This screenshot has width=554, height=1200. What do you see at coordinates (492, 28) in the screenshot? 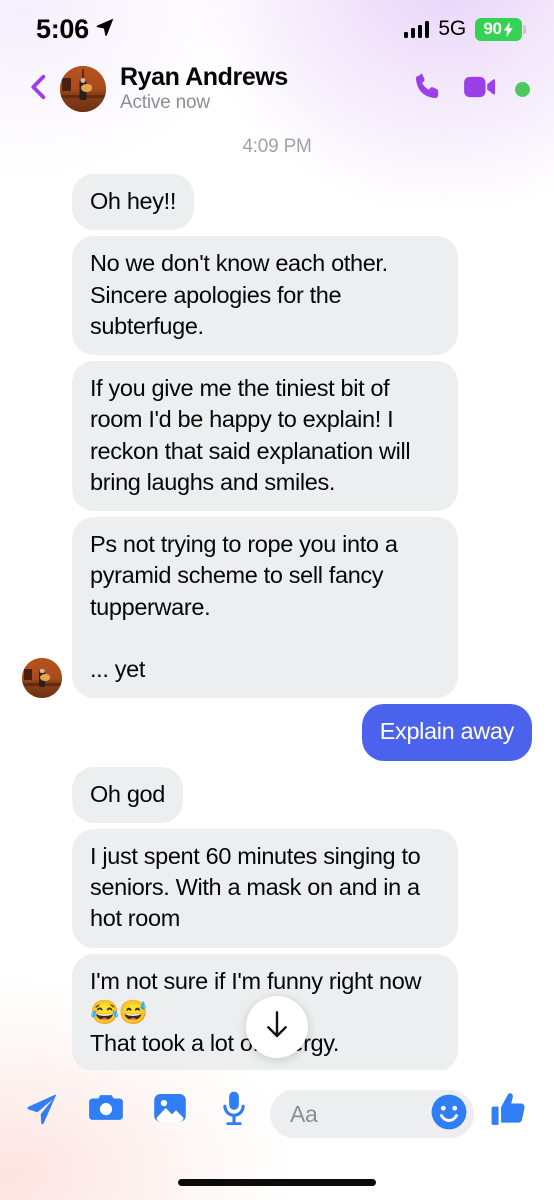
I see `battery-percent-label: 90` at bounding box center [492, 28].